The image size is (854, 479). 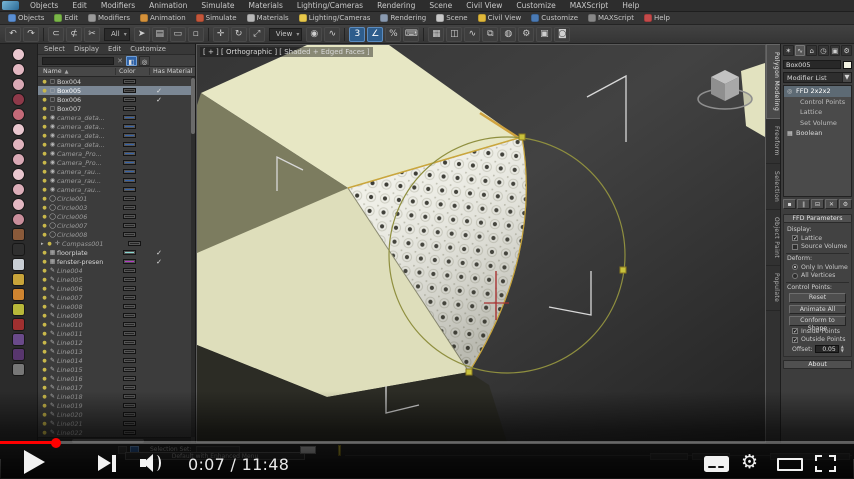 I want to click on table-row: ● ▦ fenster-presen ✓, so click(x=114, y=261).